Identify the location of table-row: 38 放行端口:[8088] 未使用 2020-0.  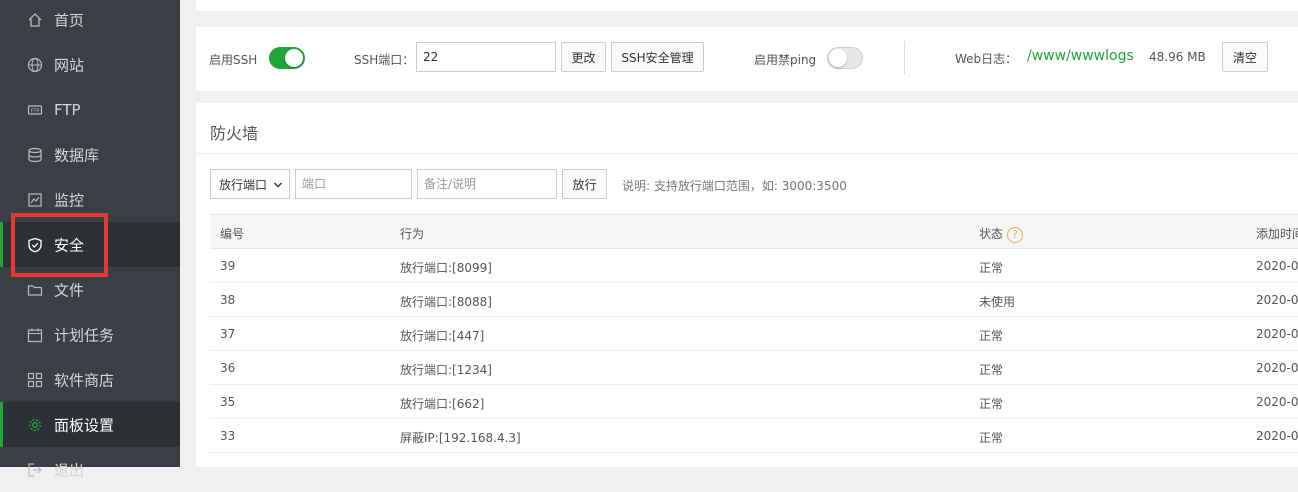
(754, 300).